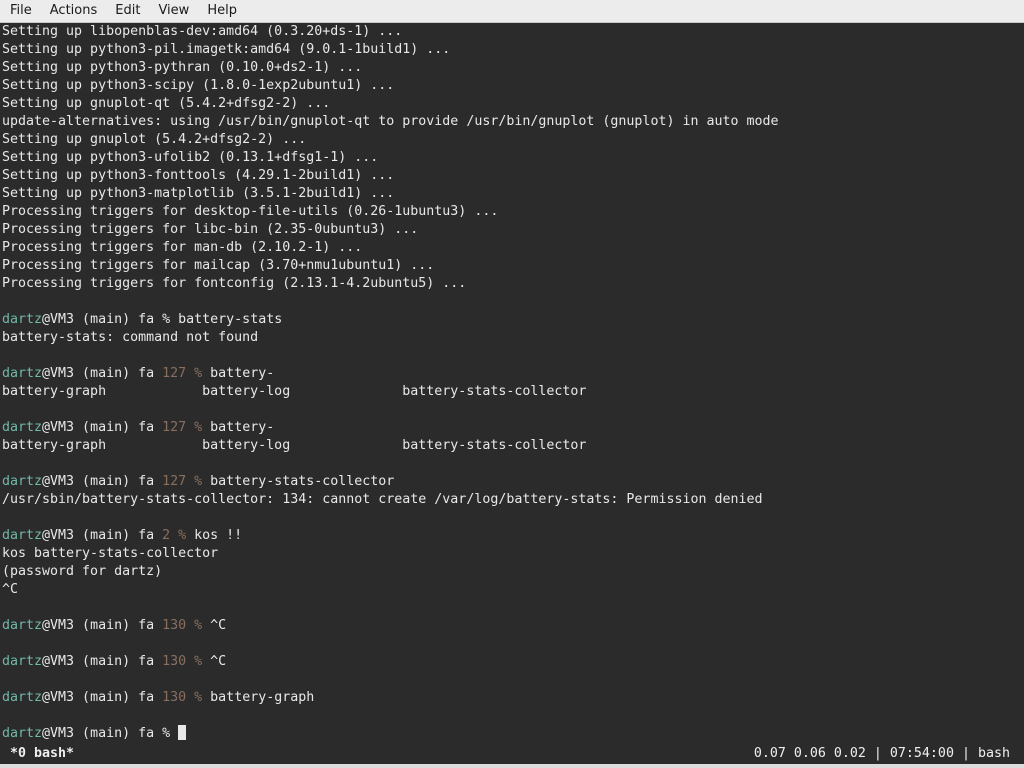  What do you see at coordinates (512, 734) in the screenshot?
I see `prompt-line: dartz@VM3 (main) fa %` at bounding box center [512, 734].